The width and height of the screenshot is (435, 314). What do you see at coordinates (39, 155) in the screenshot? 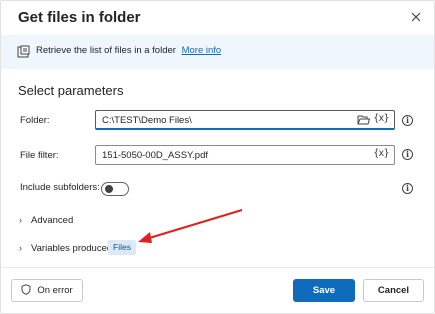
I see `file-filter-label: File filter:` at bounding box center [39, 155].